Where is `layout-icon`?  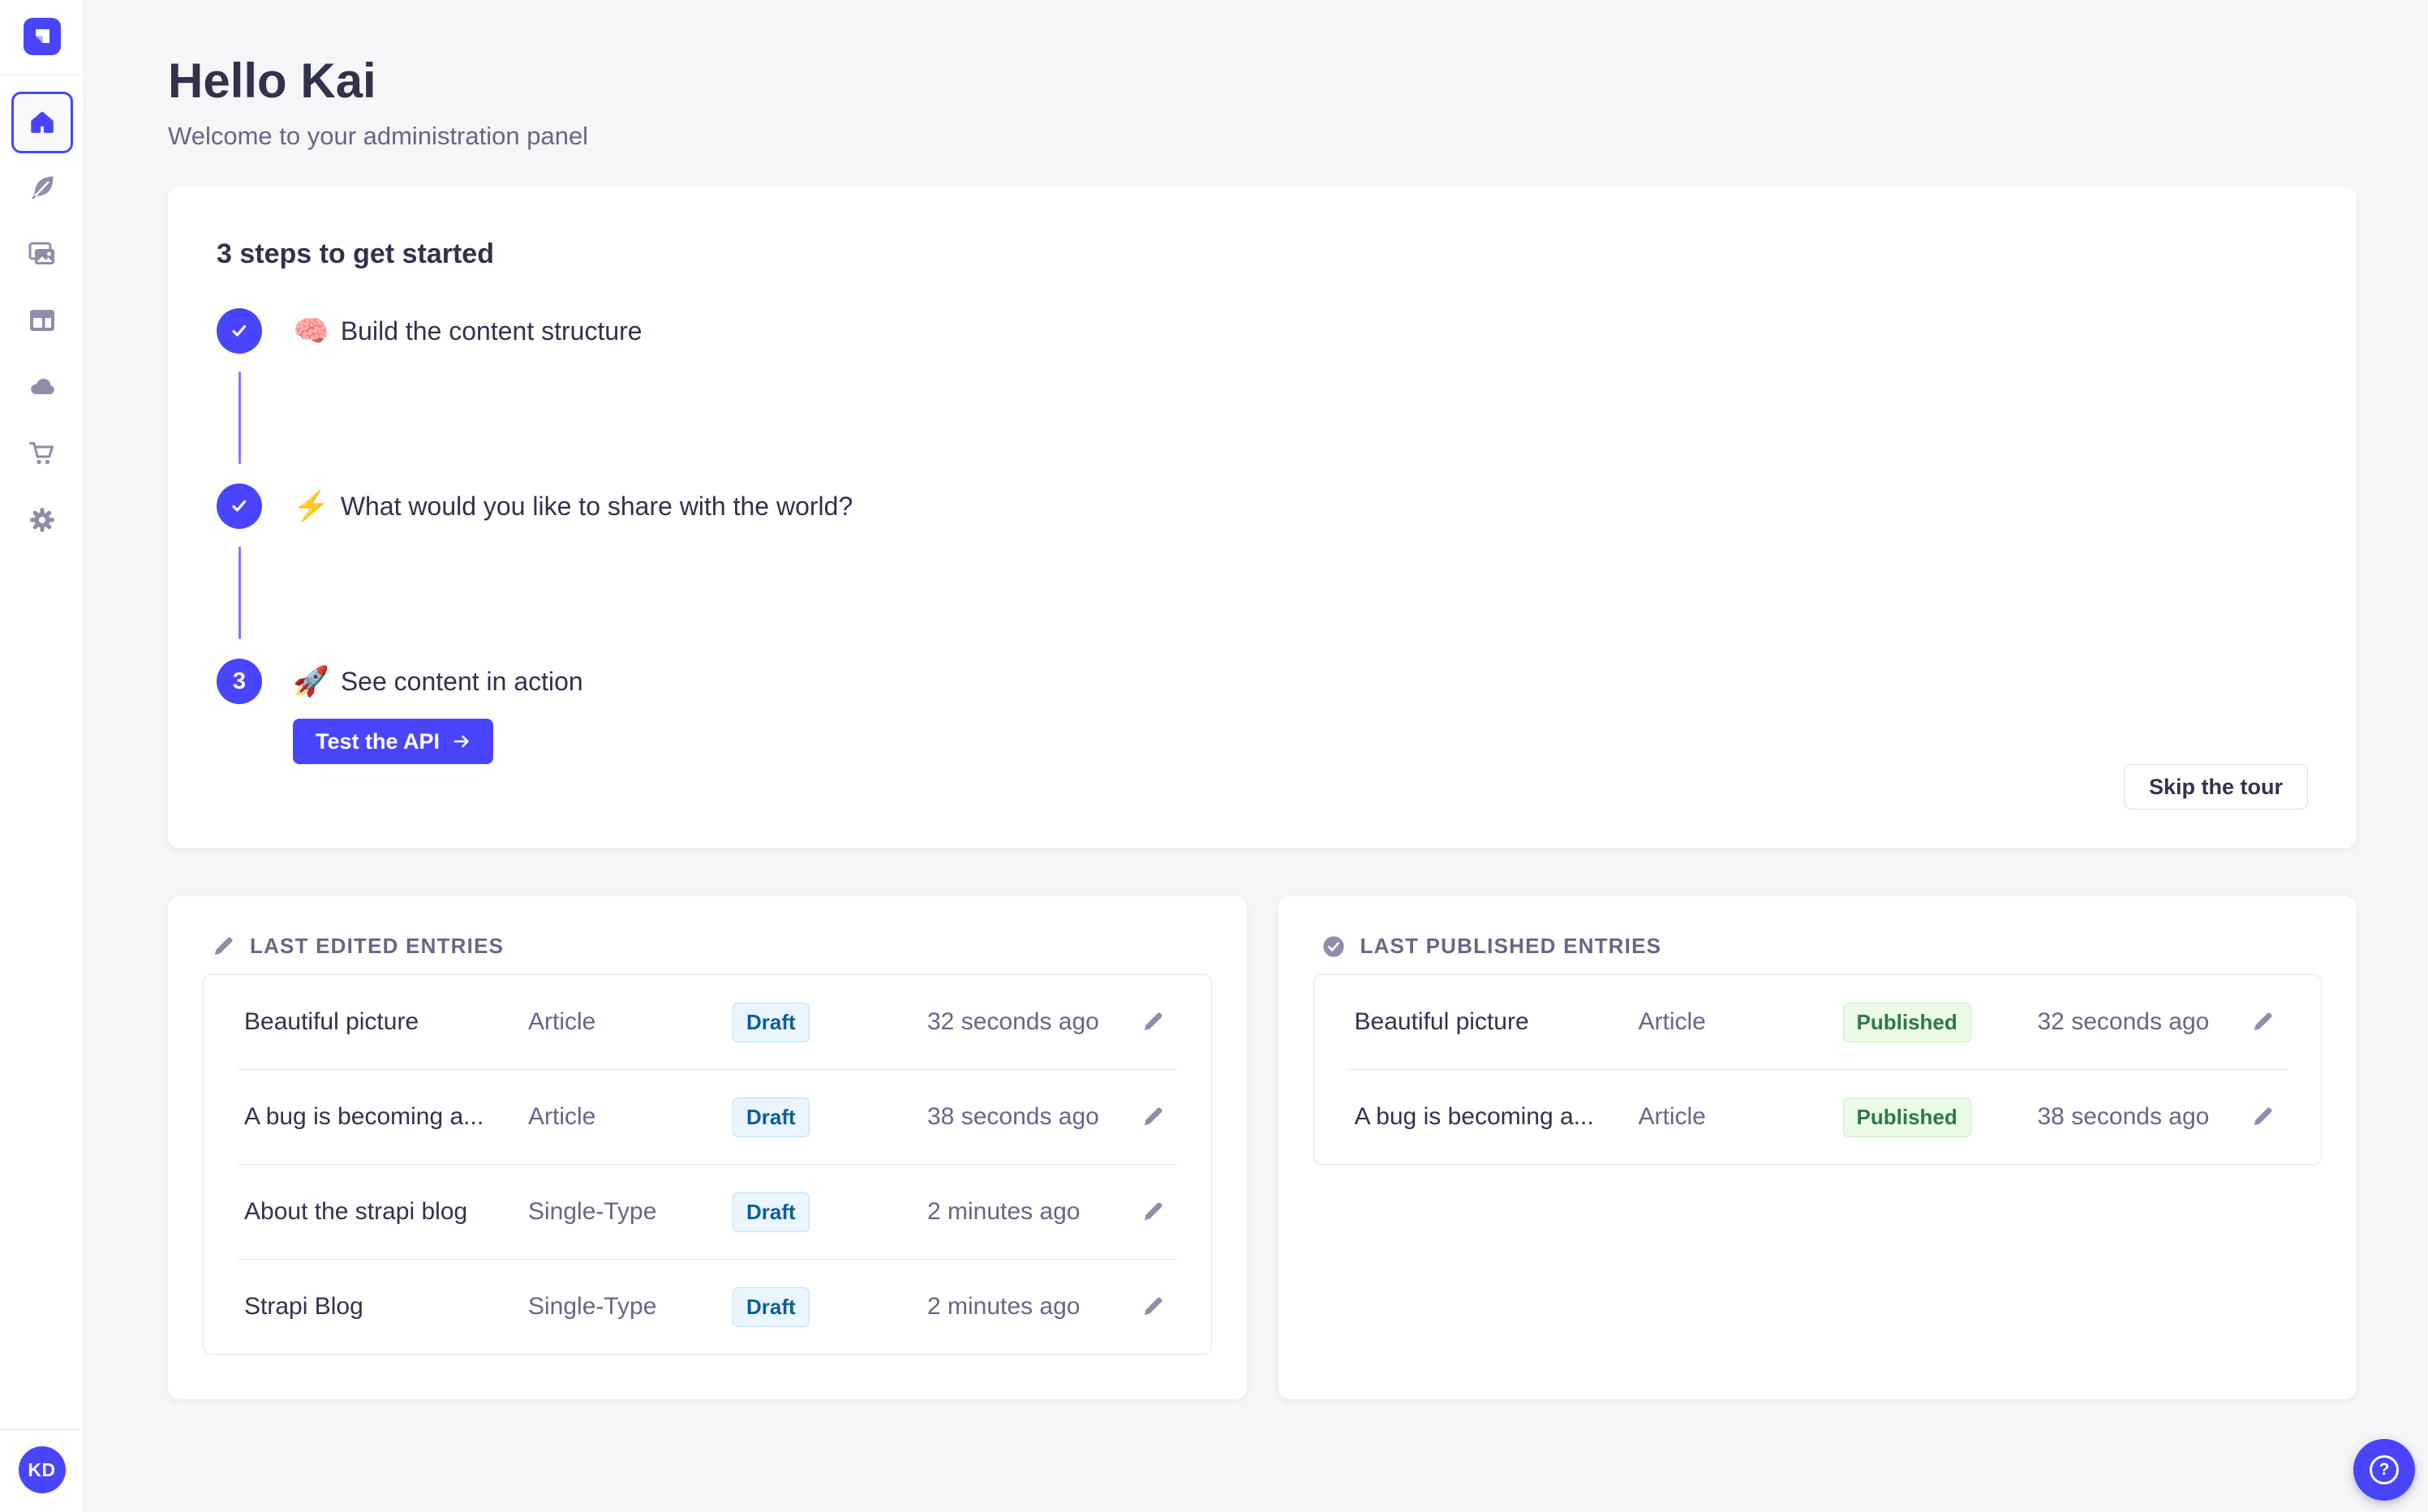
layout-icon is located at coordinates (41, 320).